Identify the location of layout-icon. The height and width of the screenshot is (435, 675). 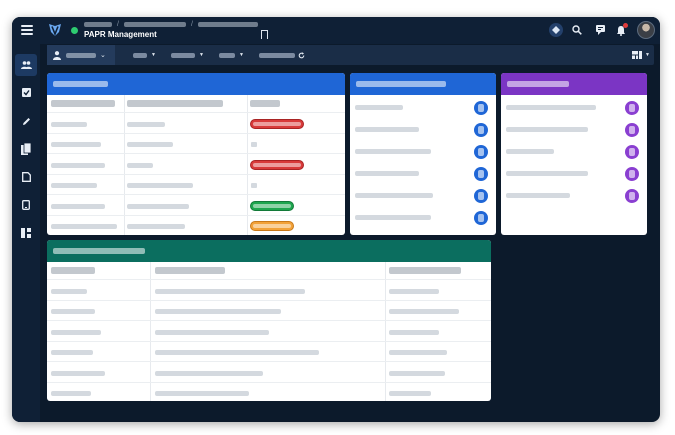
(26, 233).